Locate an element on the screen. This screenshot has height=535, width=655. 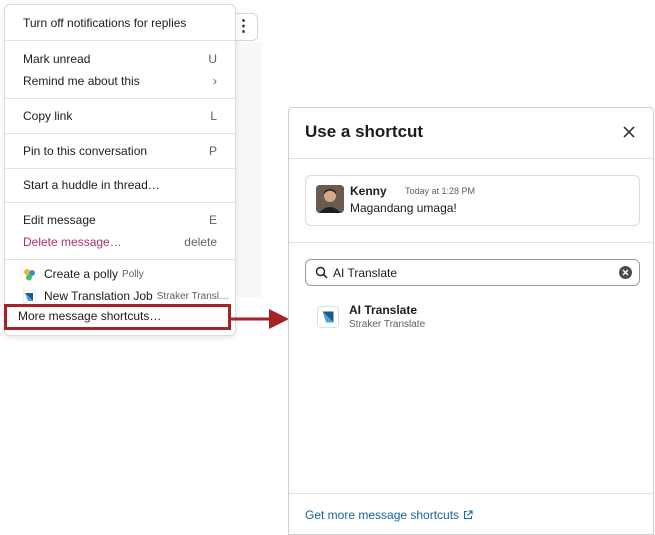
search-icon is located at coordinates (321, 272).